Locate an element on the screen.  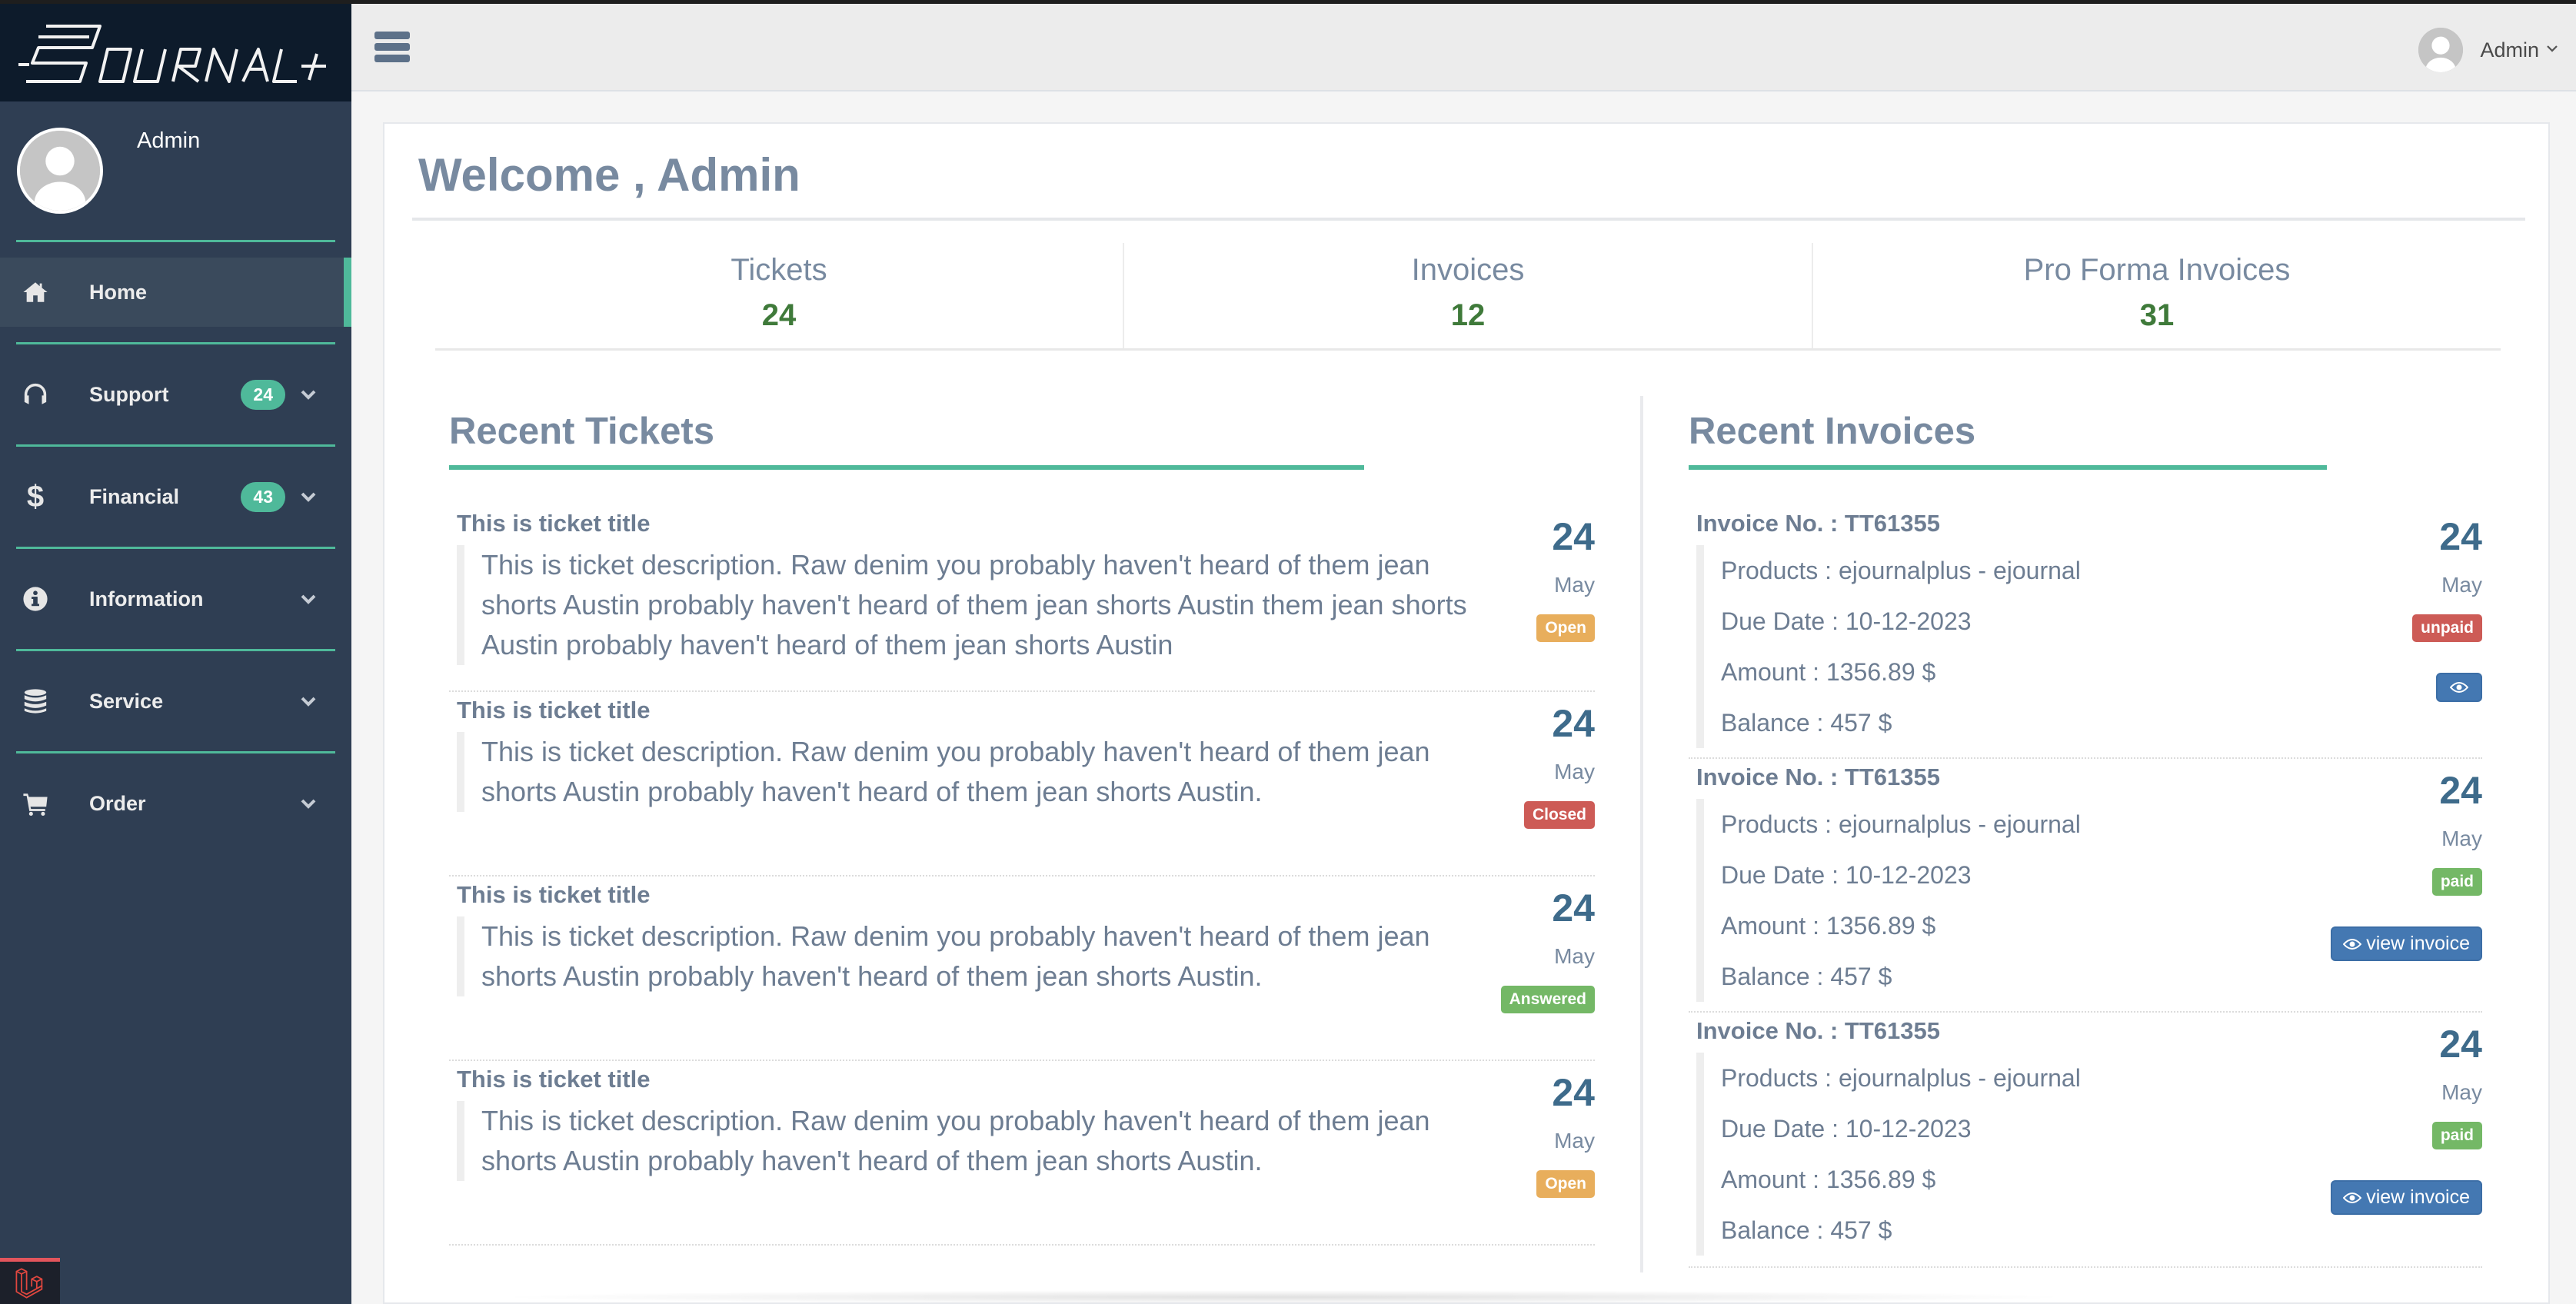
stat-value: 31 is located at coordinates (2157, 315).